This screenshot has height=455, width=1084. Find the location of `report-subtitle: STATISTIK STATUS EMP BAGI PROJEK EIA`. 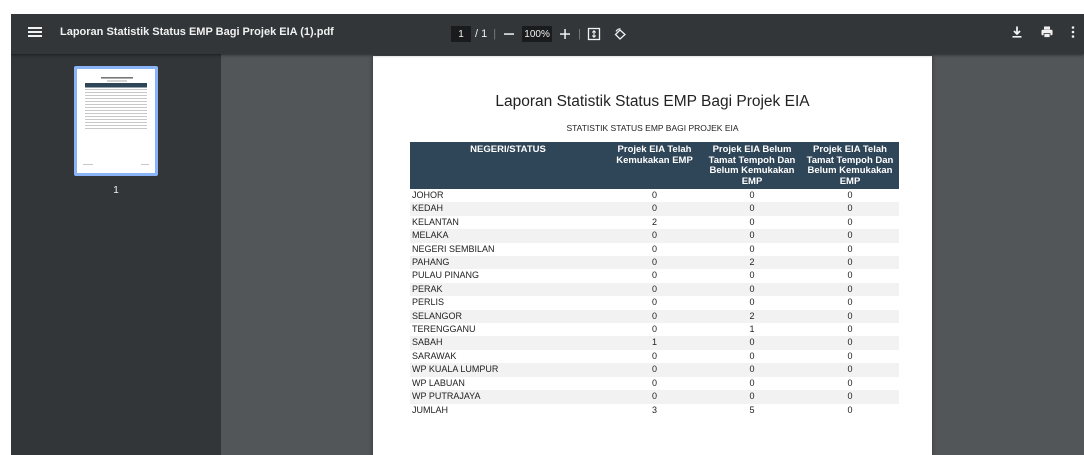

report-subtitle: STATISTIK STATUS EMP BAGI PROJEK EIA is located at coordinates (652, 128).